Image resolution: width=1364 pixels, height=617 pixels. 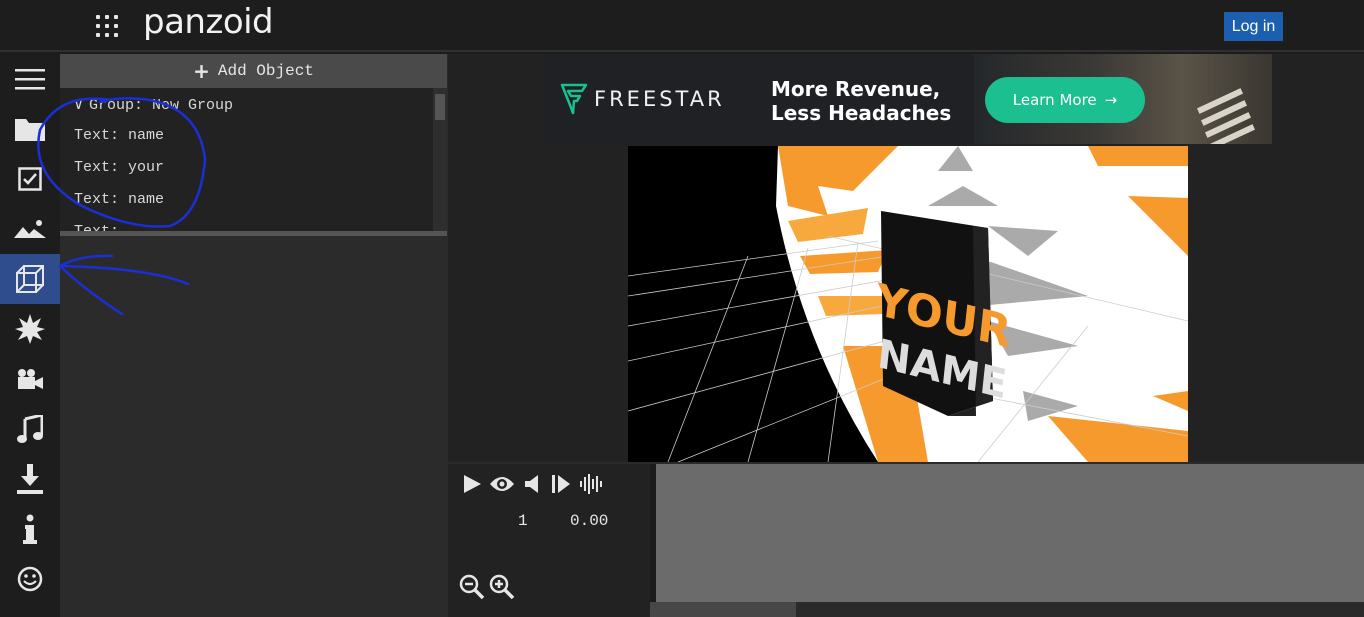 I want to click on menu-button, so click(x=30, y=79).